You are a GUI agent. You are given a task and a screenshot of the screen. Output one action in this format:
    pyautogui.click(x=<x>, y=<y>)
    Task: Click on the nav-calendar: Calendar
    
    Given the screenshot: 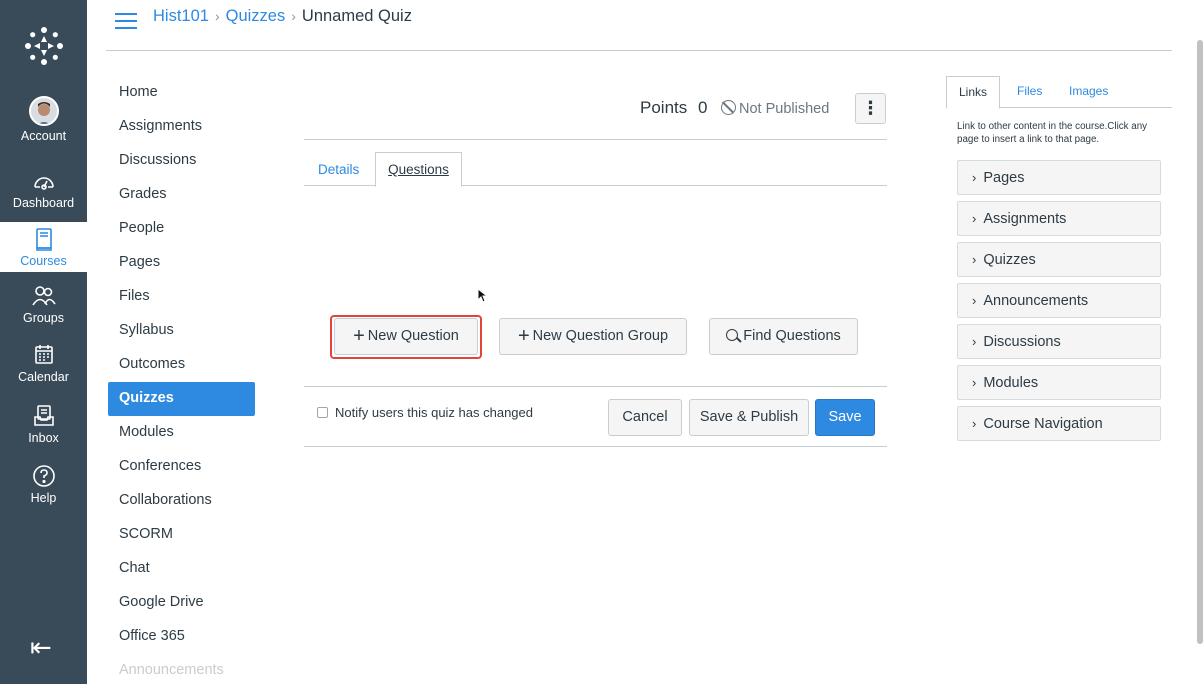 What is the action you would take?
    pyautogui.click(x=43, y=363)
    